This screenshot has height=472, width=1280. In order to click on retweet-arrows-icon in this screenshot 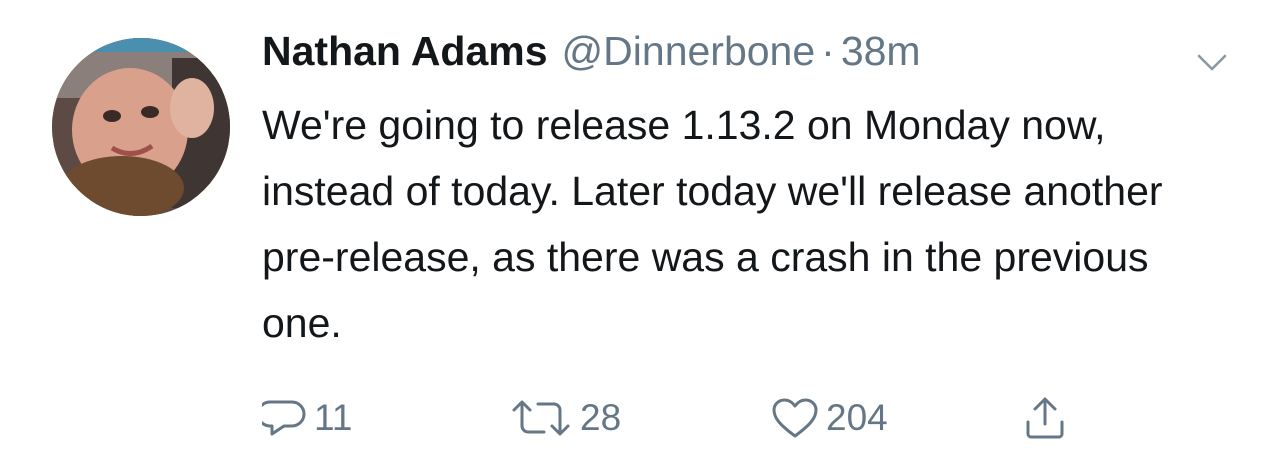, I will do `click(541, 418)`.